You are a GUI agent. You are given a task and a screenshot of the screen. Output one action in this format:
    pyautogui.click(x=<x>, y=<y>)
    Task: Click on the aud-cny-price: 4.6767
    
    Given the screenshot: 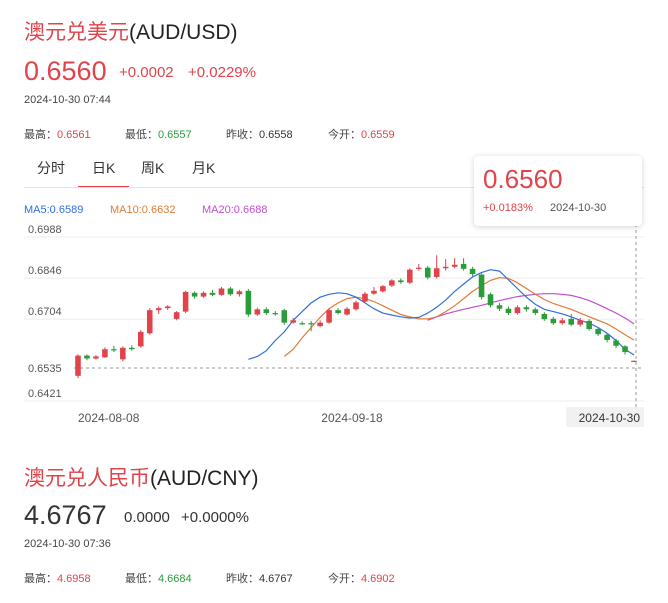 What is the action you would take?
    pyautogui.click(x=65, y=515)
    